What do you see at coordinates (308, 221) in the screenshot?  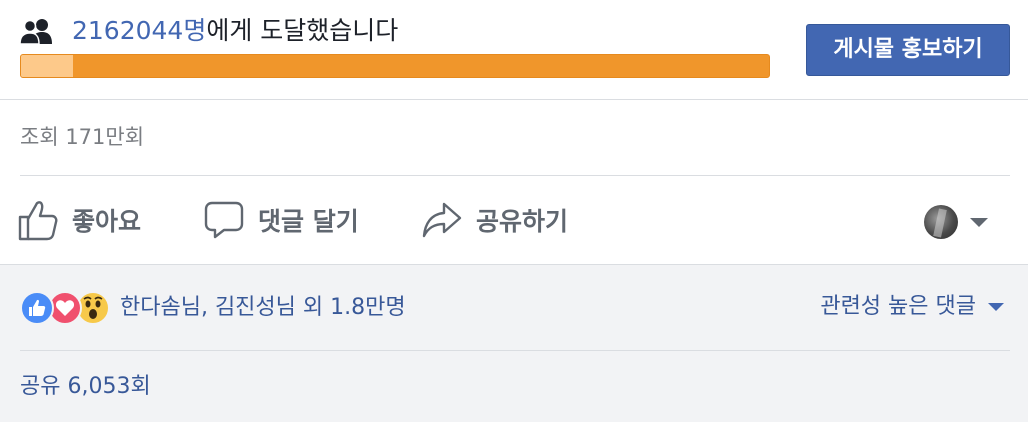 I see `comment-label: 댓글 달기` at bounding box center [308, 221].